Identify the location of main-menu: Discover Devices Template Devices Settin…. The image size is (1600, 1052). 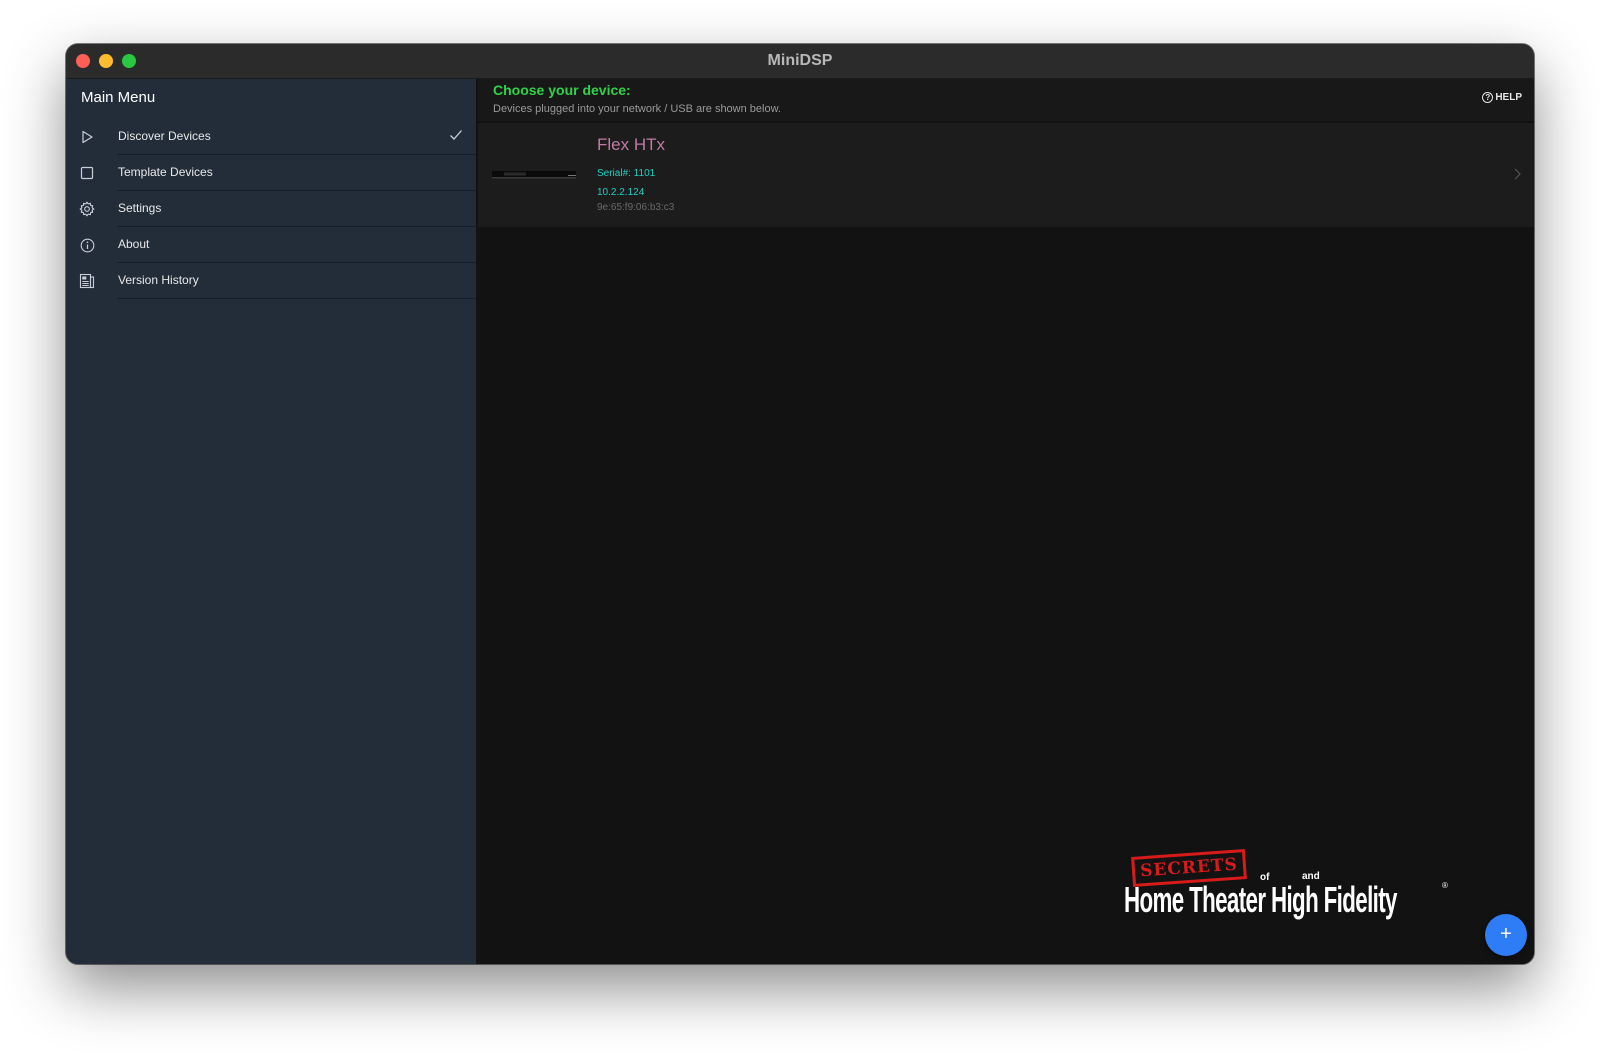
(271, 209).